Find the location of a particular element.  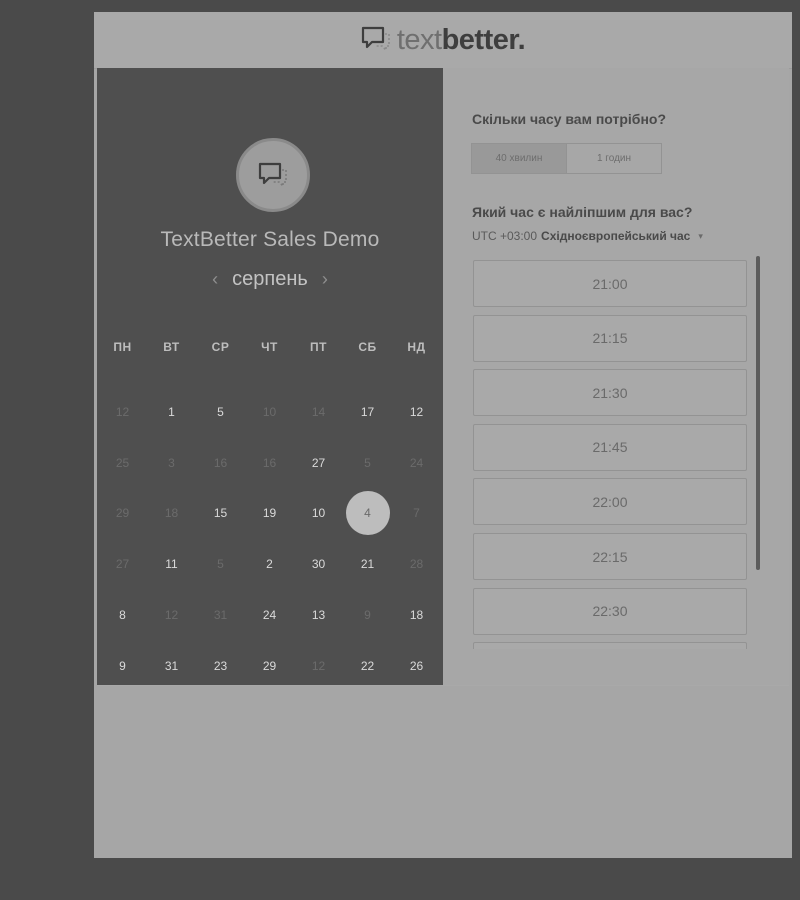

weekday-label: ВТ is located at coordinates (171, 347).